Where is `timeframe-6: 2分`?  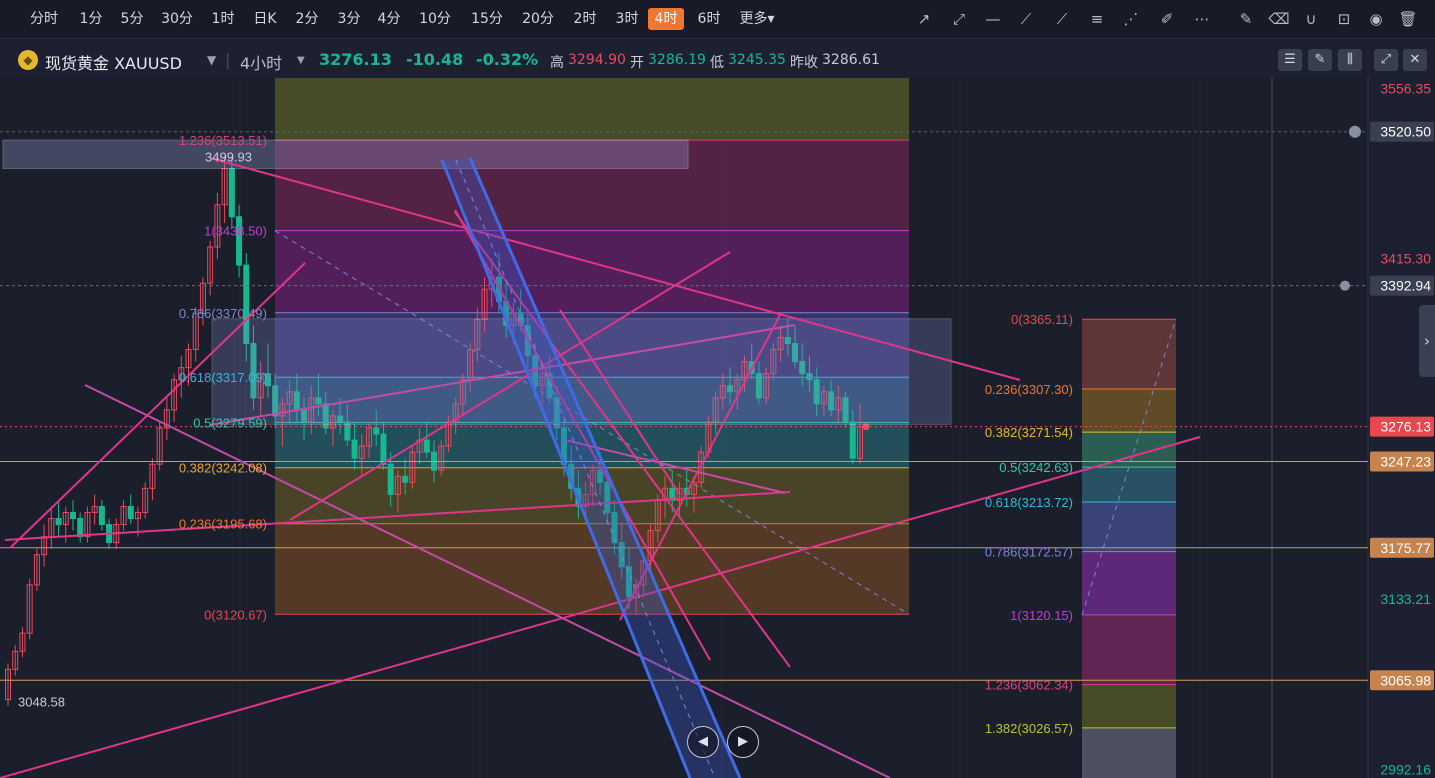
timeframe-6: 2分 is located at coordinates (307, 19).